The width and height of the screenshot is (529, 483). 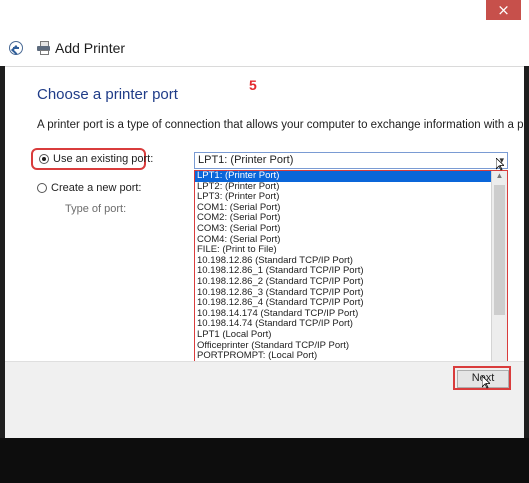 I want to click on port-select-value: LPT1: (Printer Port), so click(x=246, y=160).